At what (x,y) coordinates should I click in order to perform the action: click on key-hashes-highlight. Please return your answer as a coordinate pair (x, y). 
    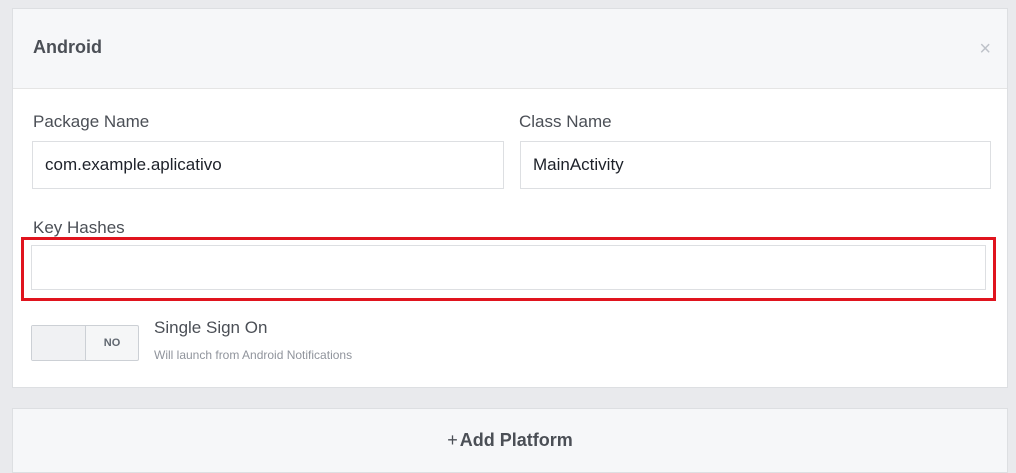
    Looking at the image, I should click on (508, 269).